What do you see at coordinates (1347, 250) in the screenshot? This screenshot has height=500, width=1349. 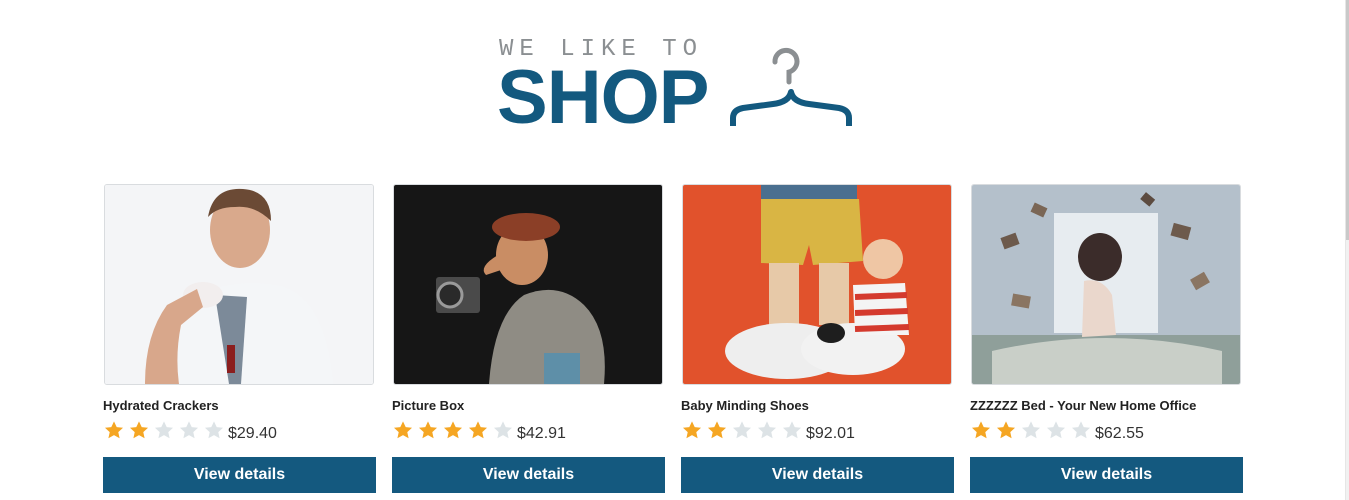 I see `page-scrollbar` at bounding box center [1347, 250].